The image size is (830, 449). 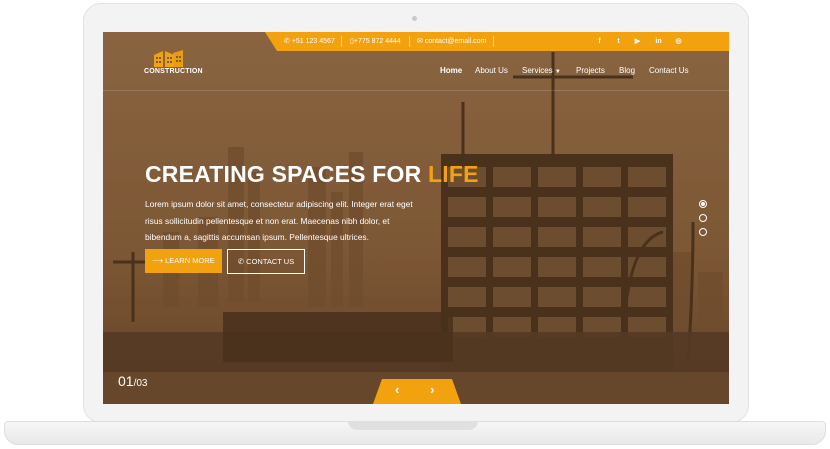 I want to click on nav-contact: Contact Us, so click(x=669, y=70).